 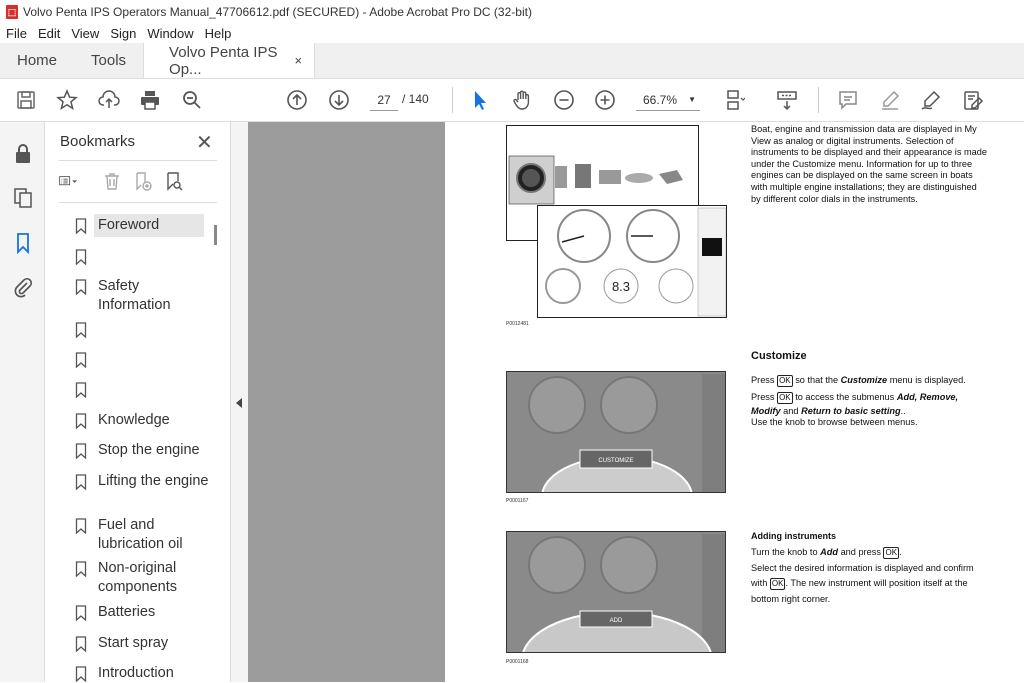 I want to click on print-icon, so click(x=150, y=100).